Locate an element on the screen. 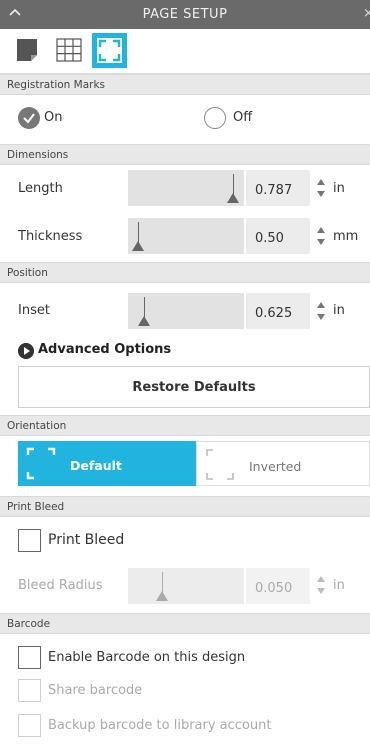  length-slider-thumb is located at coordinates (233, 198).